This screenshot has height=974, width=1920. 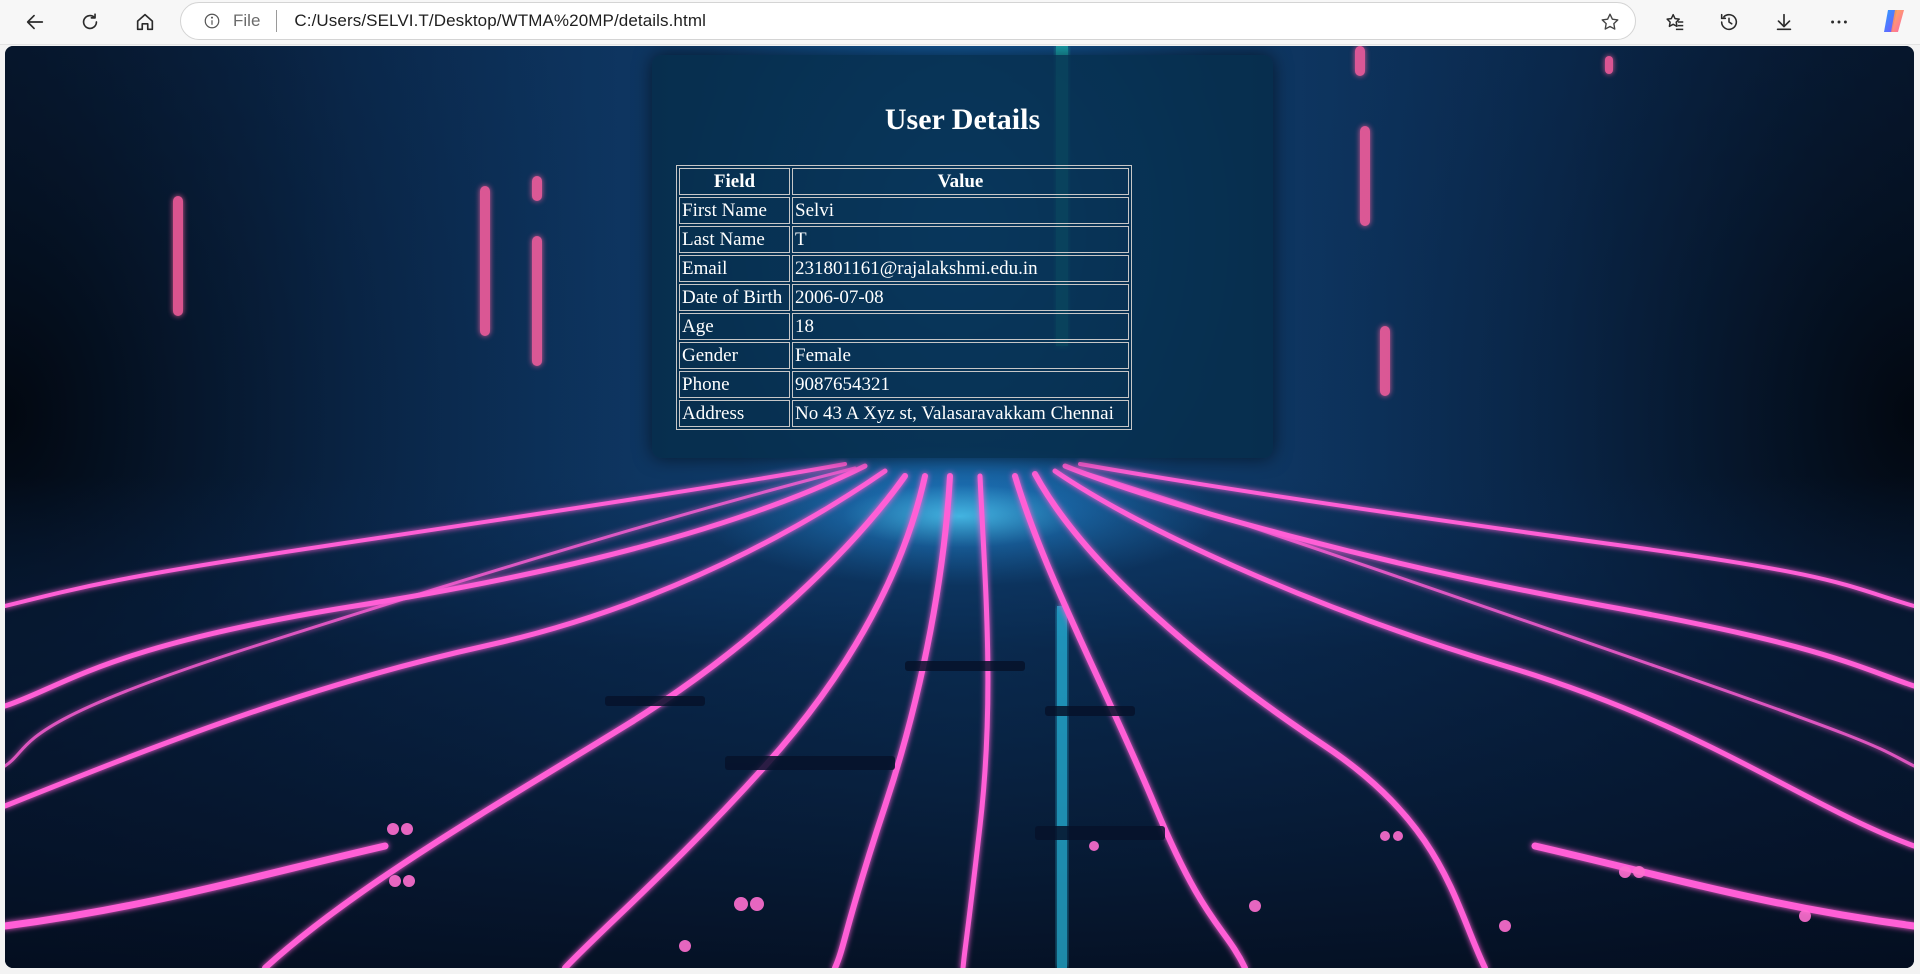 What do you see at coordinates (212, 21) in the screenshot?
I see `info-icon` at bounding box center [212, 21].